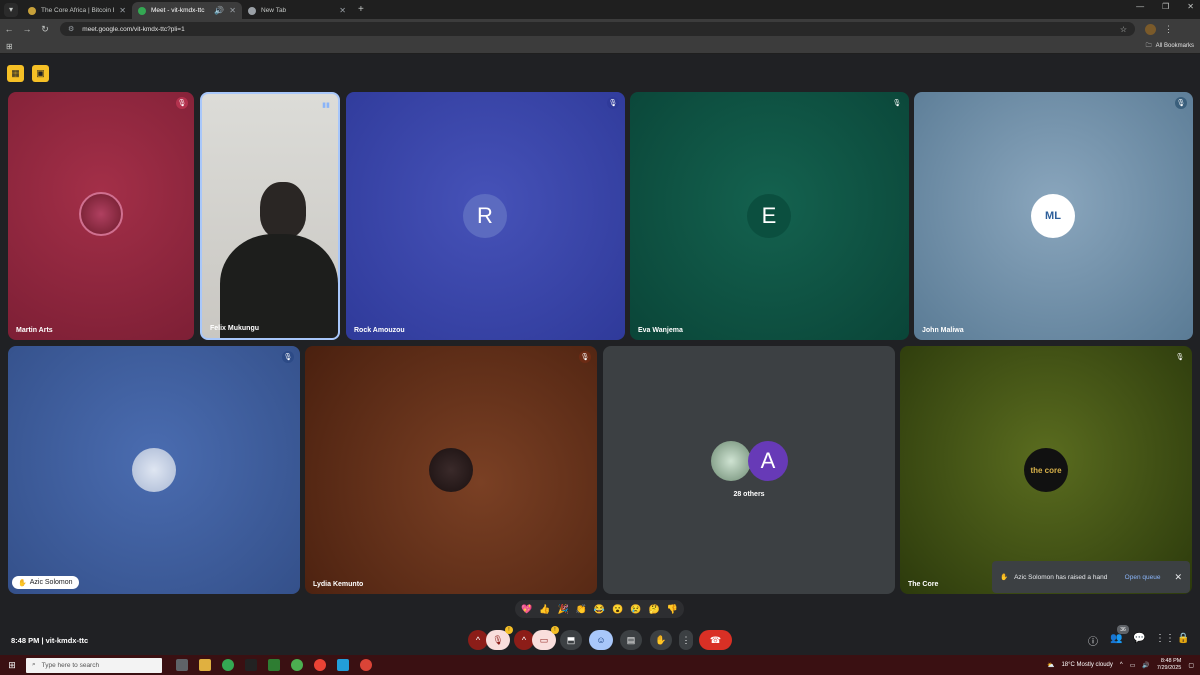 Image resolution: width=1200 pixels, height=675 pixels. I want to click on tab-the-core: The Core Africa | Bitcoin Educa ✕, so click(77, 10).